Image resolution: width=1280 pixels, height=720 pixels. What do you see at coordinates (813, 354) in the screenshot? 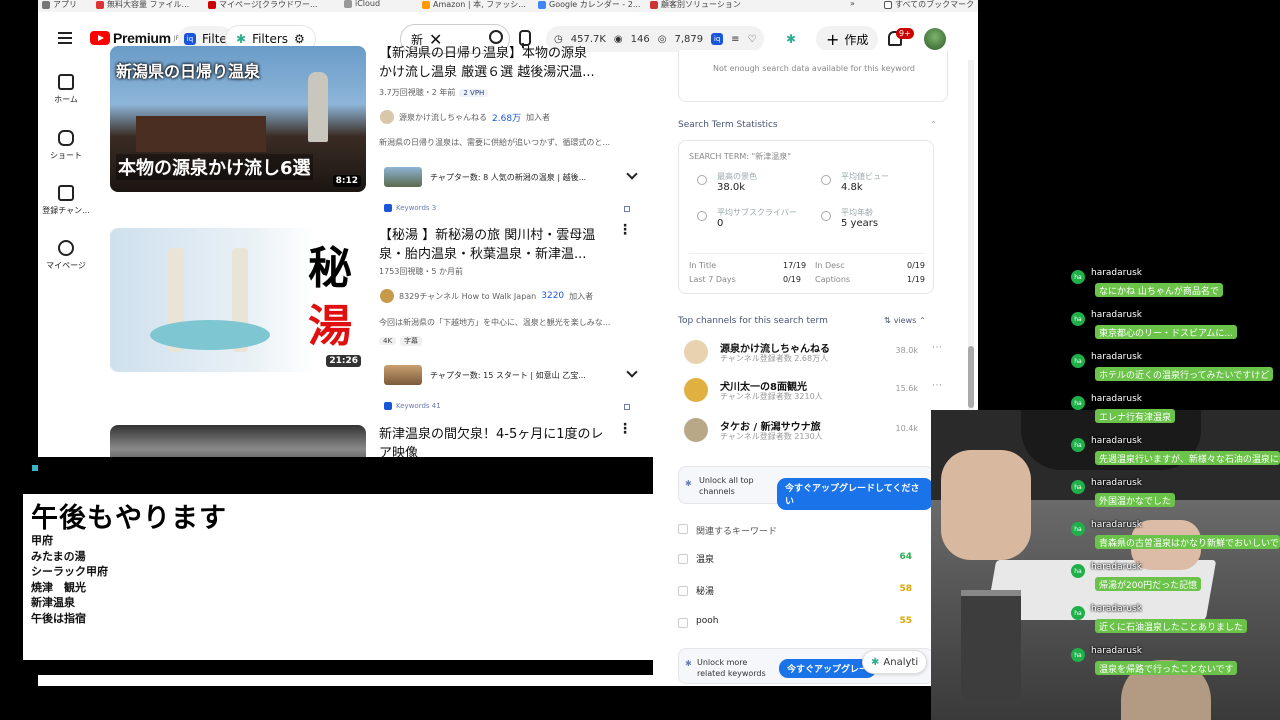
I see `top-channel-row: 源泉かけ流しちゃんねる チャンネル登録者数 2.68万人 38.0k ⋯` at bounding box center [813, 354].